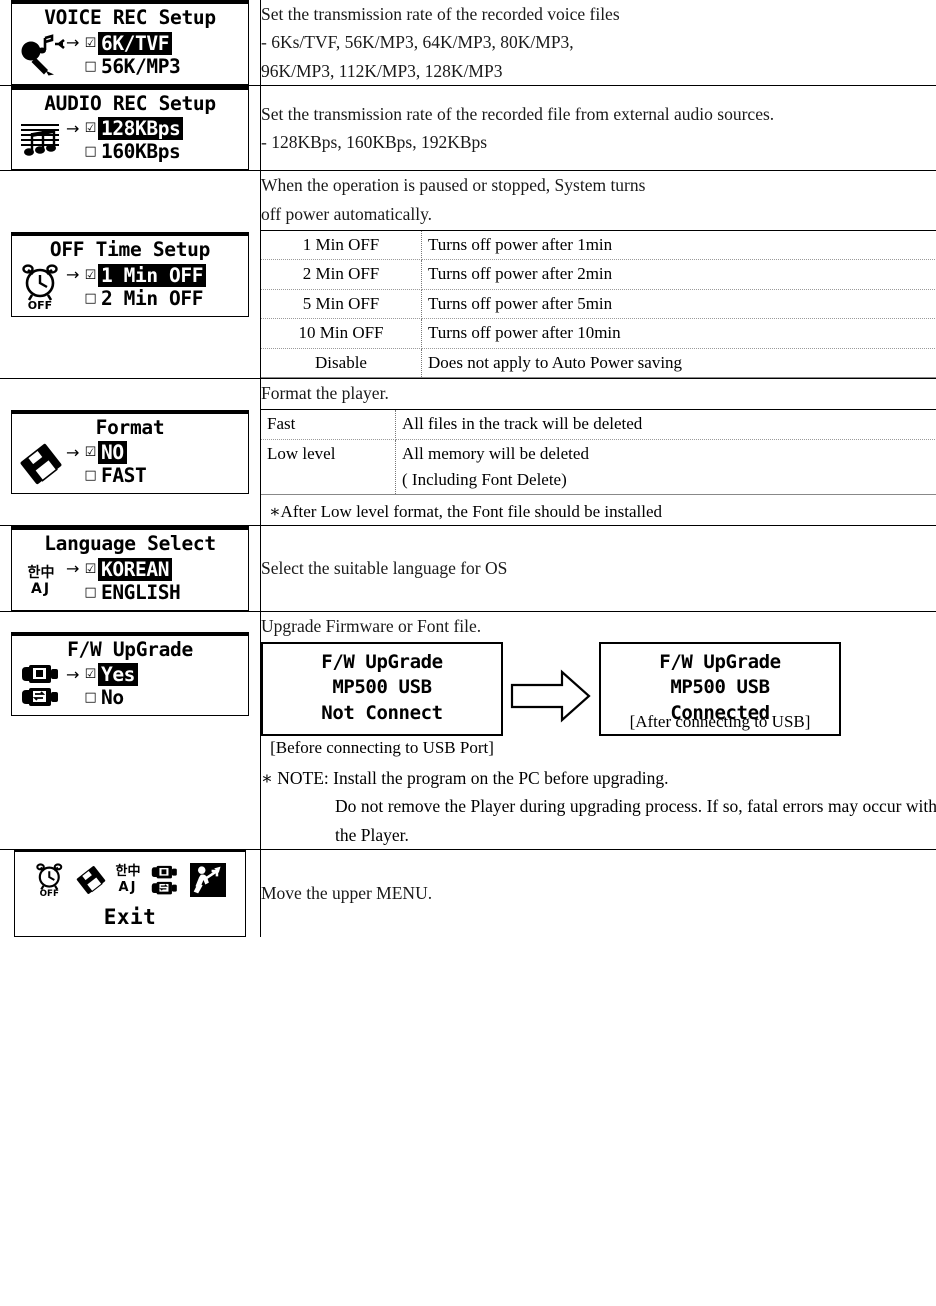  I want to click on lcd-option-row: → ☑ 1 Min OFF, so click(155, 275).